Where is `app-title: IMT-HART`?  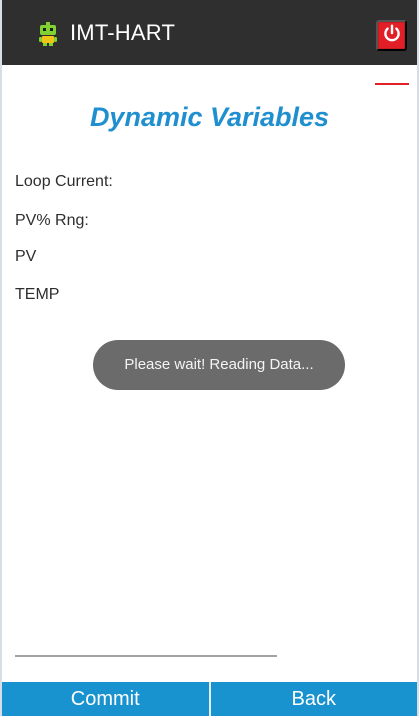 app-title: IMT-HART is located at coordinates (123, 32).